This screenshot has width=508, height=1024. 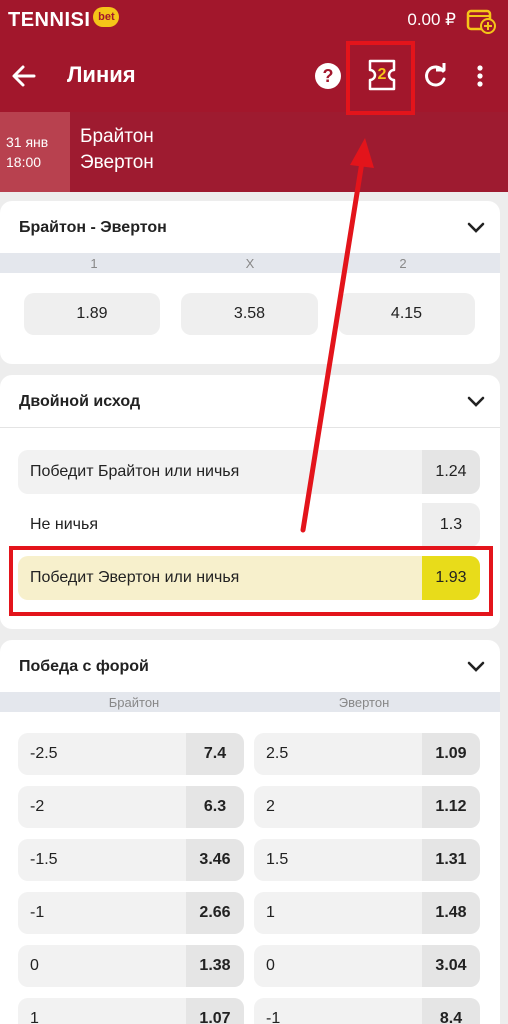 I want to click on handicap-value: 2.5, so click(x=277, y=753).